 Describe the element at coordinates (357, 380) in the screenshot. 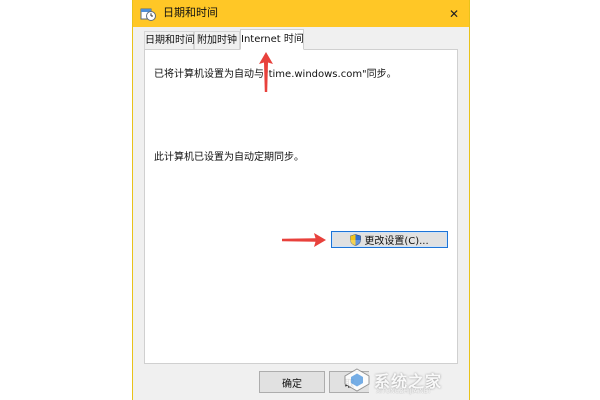

I see `watermark-logo-icon` at that location.